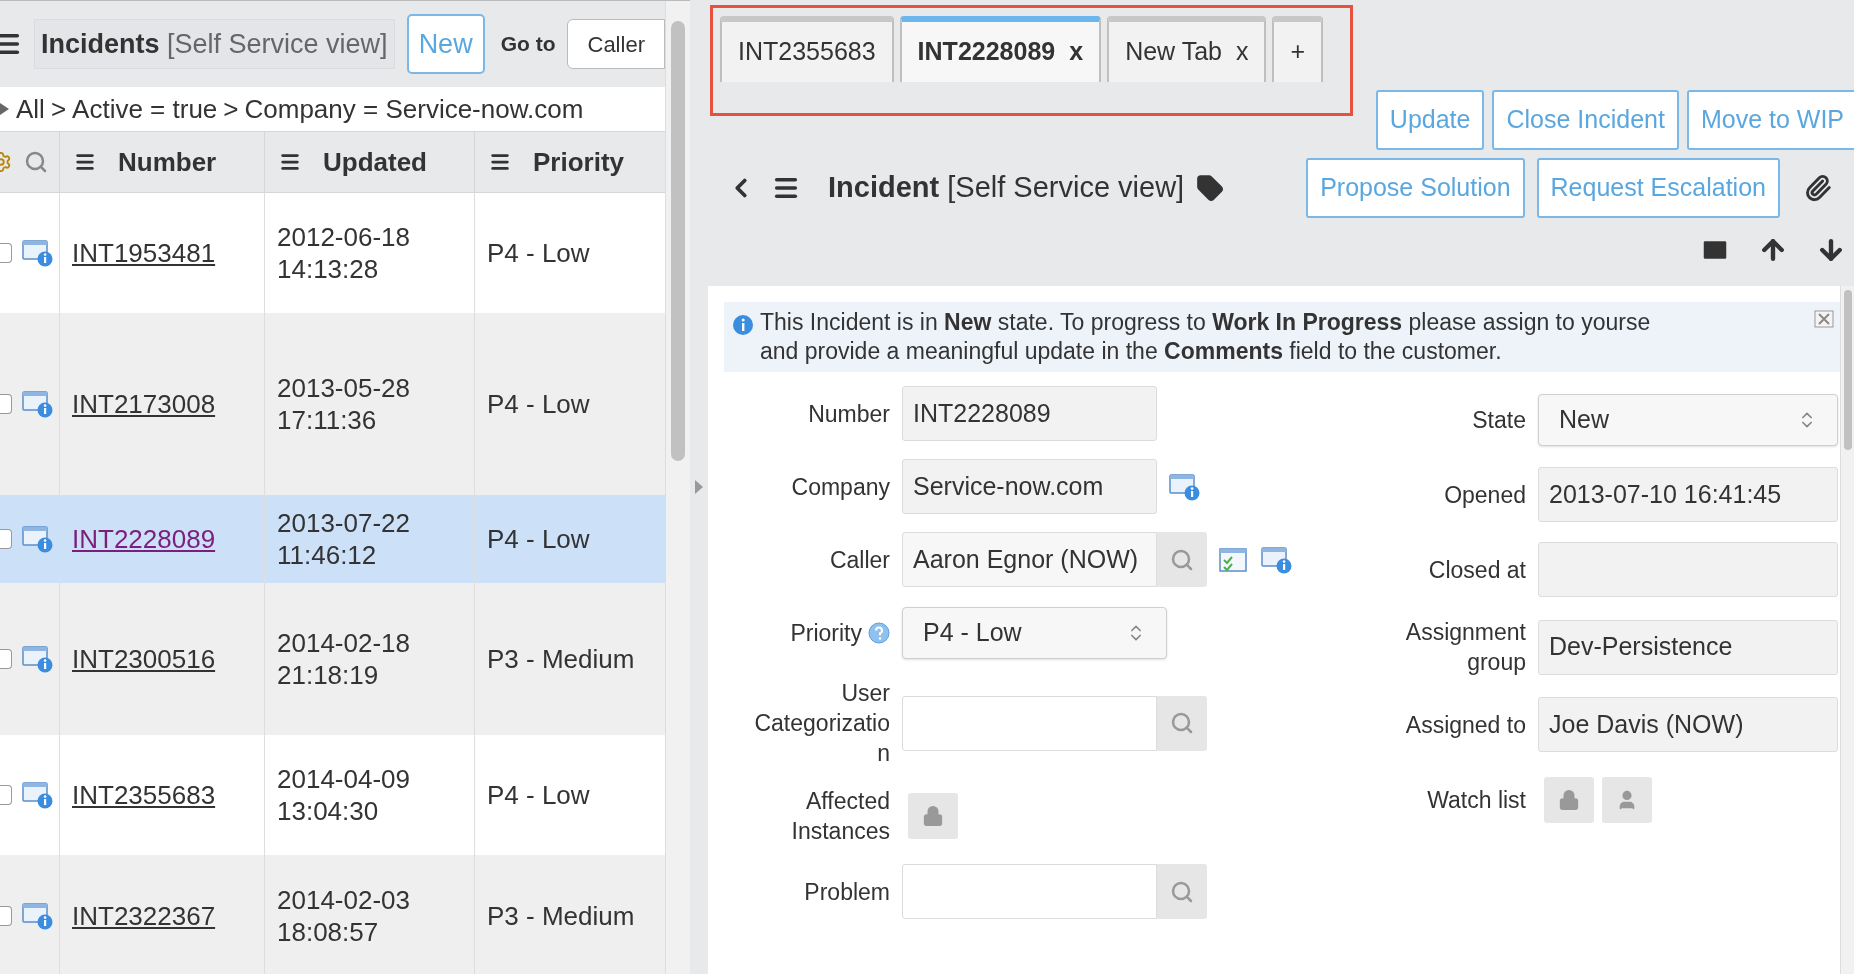 The height and width of the screenshot is (974, 1854). I want to click on field-label: Closed at, so click(1477, 570).